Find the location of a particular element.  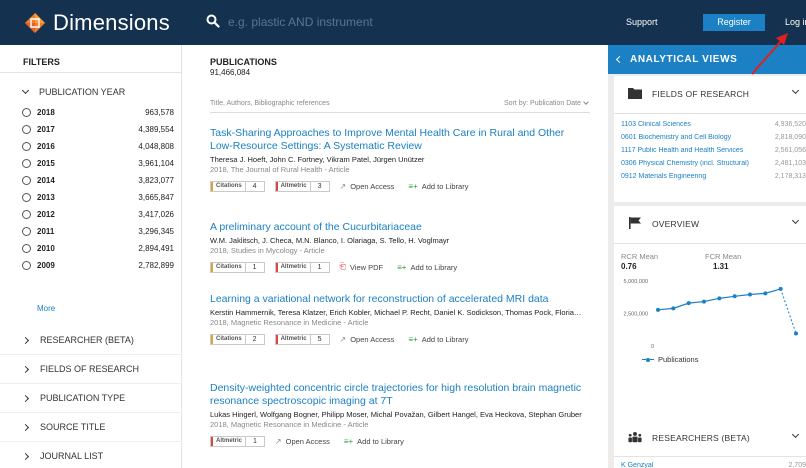

open-access-label: Open Access is located at coordinates (307, 441).